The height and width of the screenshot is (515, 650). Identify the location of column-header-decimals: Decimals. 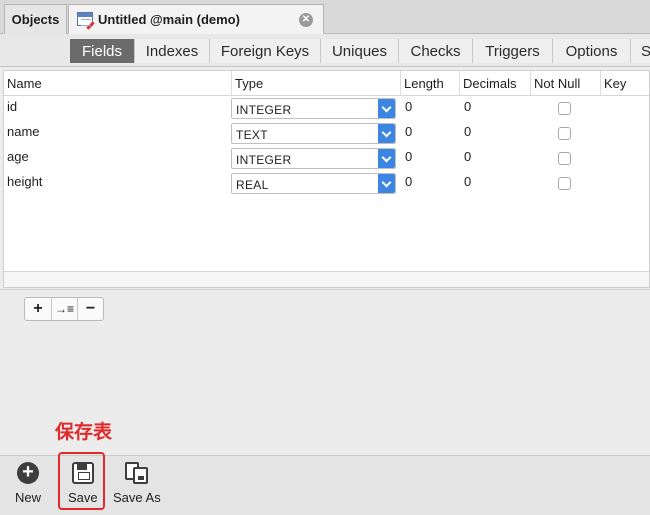
(494, 83).